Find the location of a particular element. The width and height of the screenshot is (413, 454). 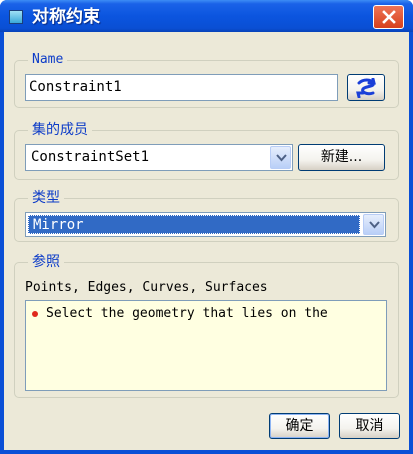

swirl-icon is located at coordinates (366, 88).